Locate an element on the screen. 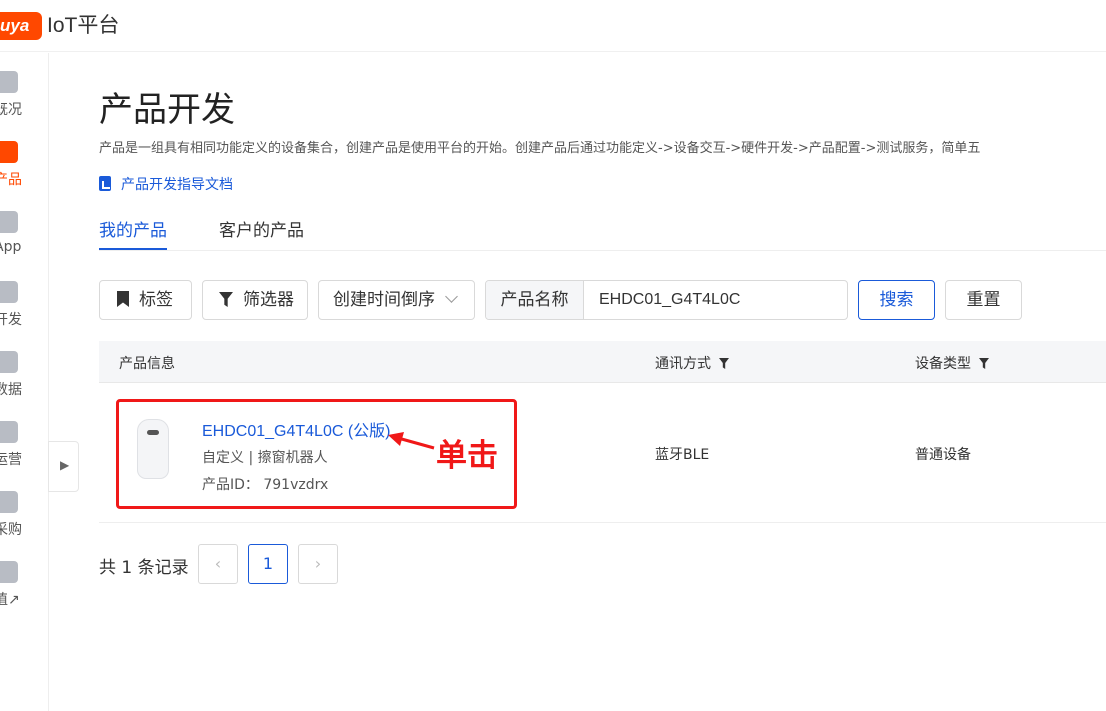 Image resolution: width=1106 pixels, height=711 pixels. home-icon is located at coordinates (9, 82).